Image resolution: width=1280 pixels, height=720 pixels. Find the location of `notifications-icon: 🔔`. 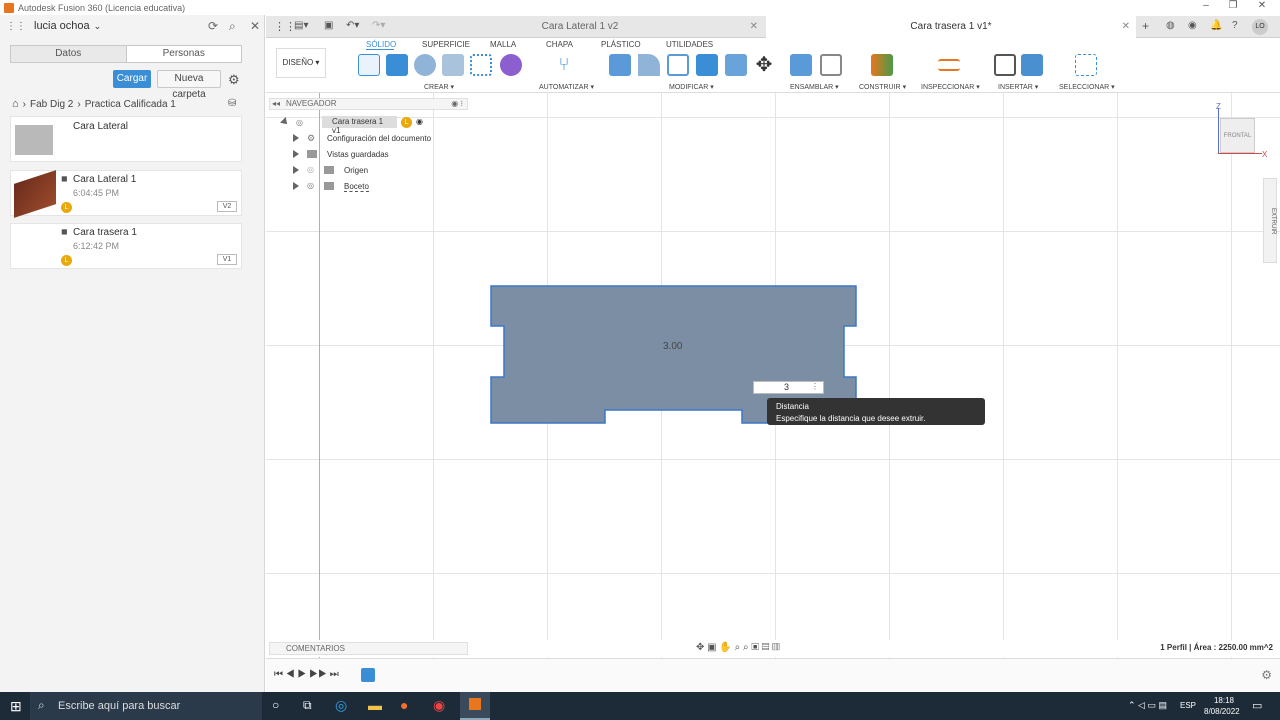

notifications-icon: 🔔 is located at coordinates (1216, 25).